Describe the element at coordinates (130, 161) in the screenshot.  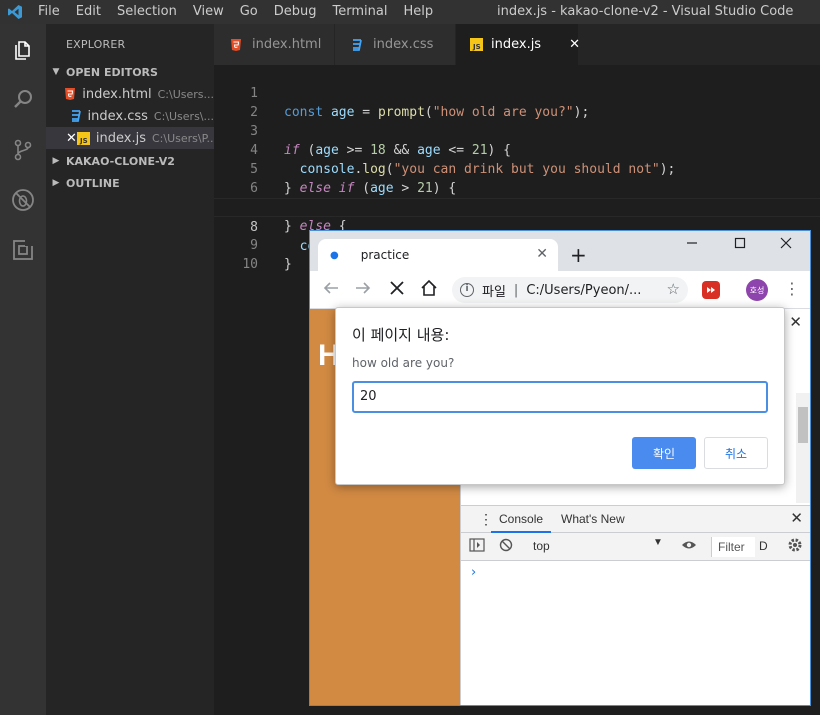
I see `project-folder-header: ▶ KAKAO-CLONE-V2` at that location.